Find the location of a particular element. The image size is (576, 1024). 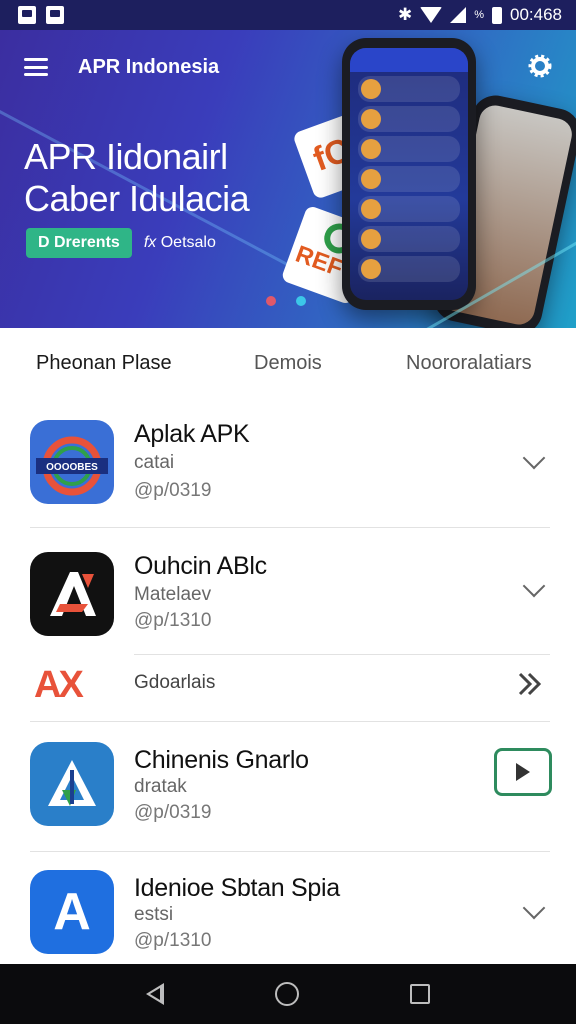

hero-primary-button: D Drerents is located at coordinates (79, 243).